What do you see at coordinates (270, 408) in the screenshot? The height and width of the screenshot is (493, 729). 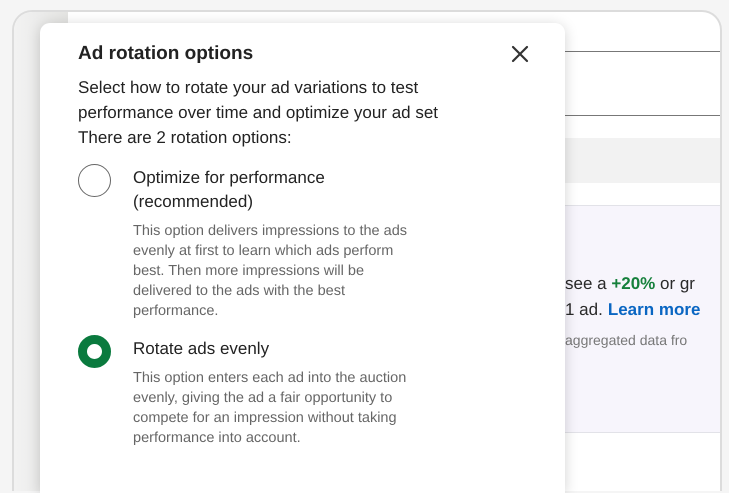 I see `option-description: This option enters each ad into the auction evenly, giving the ad a fair opportunity to compete for an impression without taking performance into account.` at bounding box center [270, 408].